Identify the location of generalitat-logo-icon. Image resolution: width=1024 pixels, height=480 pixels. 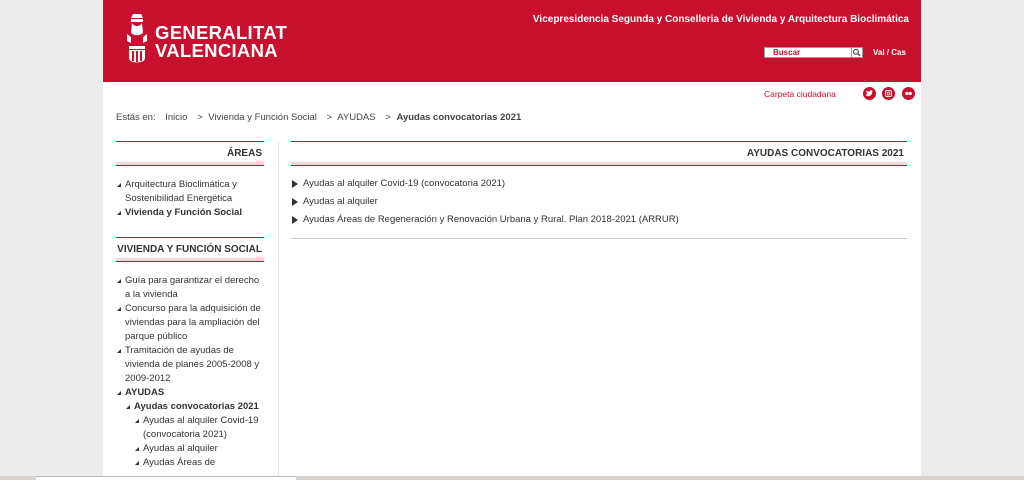
(137, 41).